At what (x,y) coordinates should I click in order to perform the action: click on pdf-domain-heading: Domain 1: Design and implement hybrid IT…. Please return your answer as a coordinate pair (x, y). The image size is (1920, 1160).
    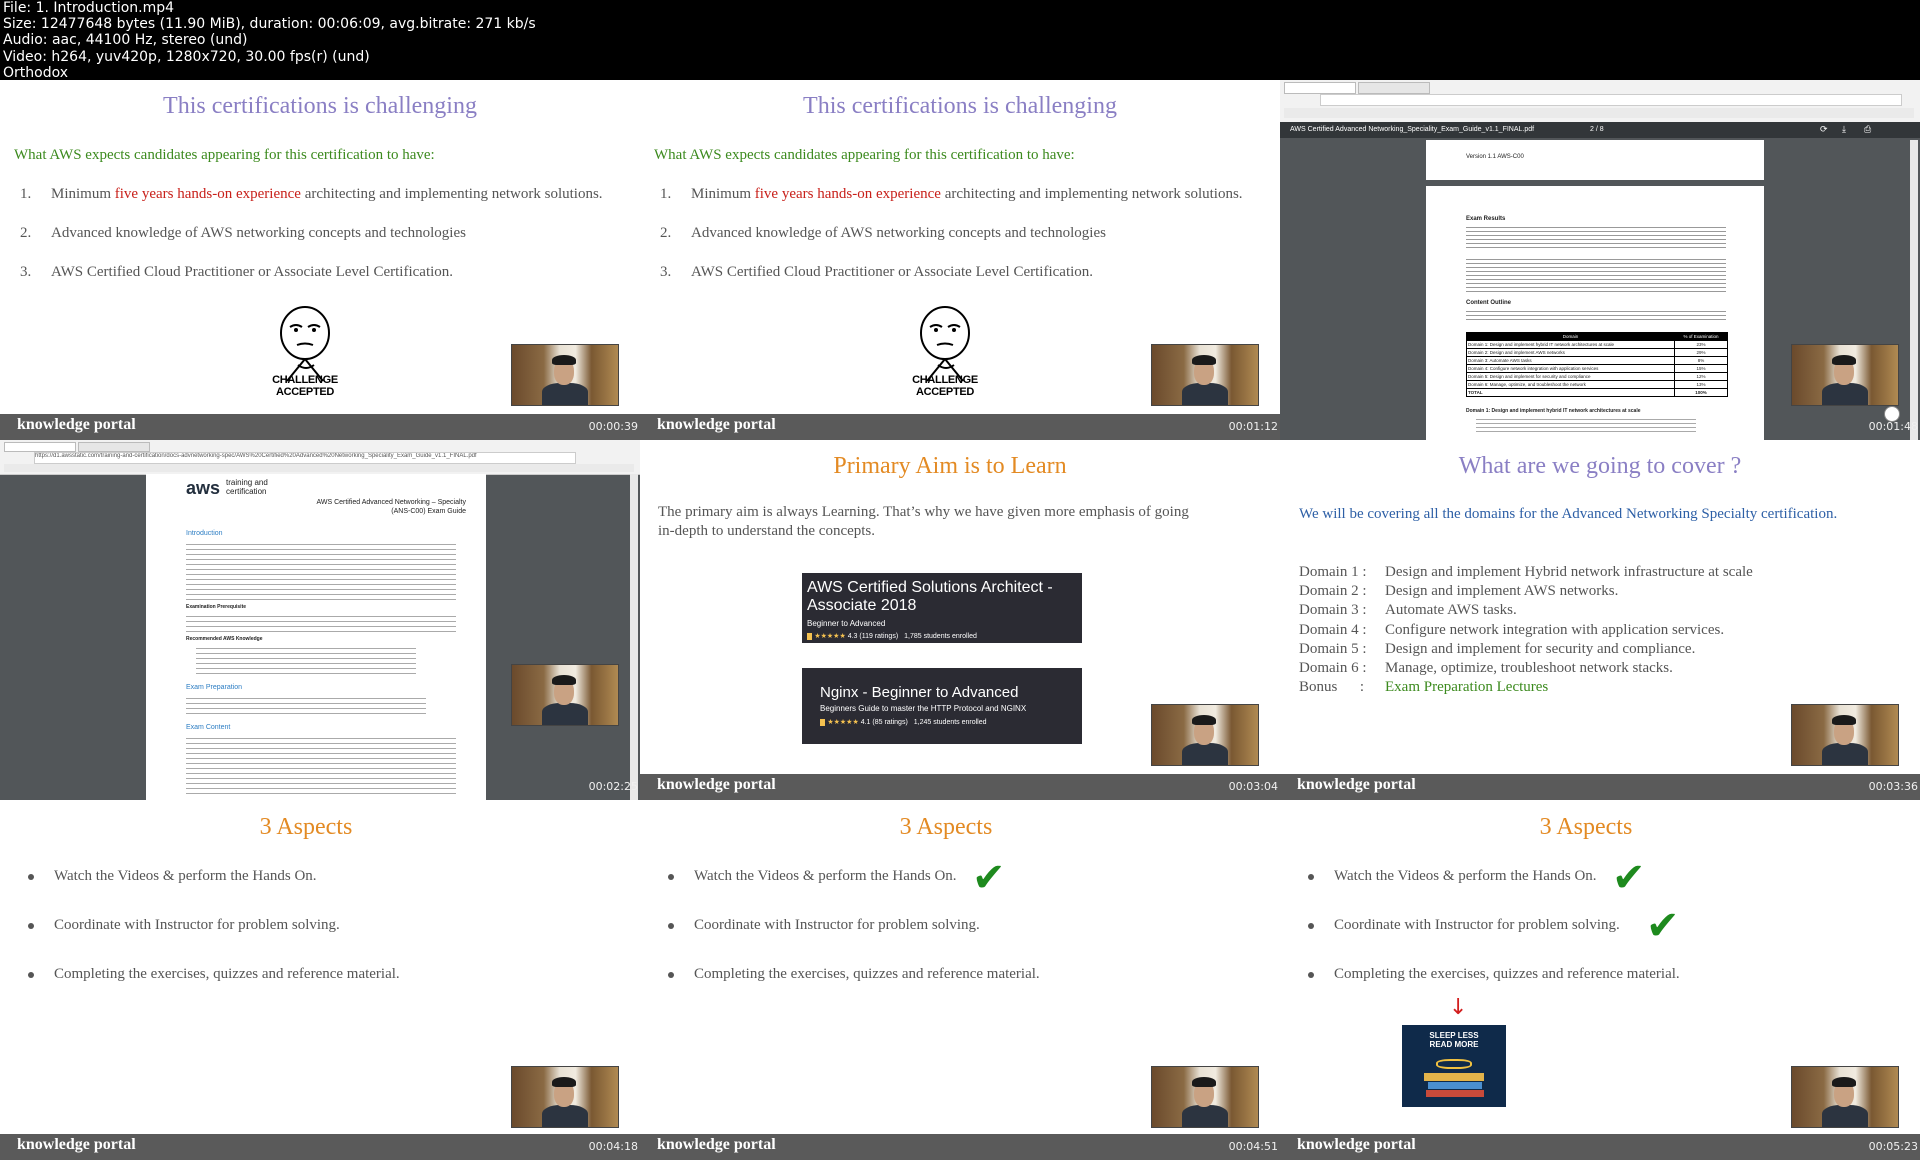
    Looking at the image, I should click on (1553, 411).